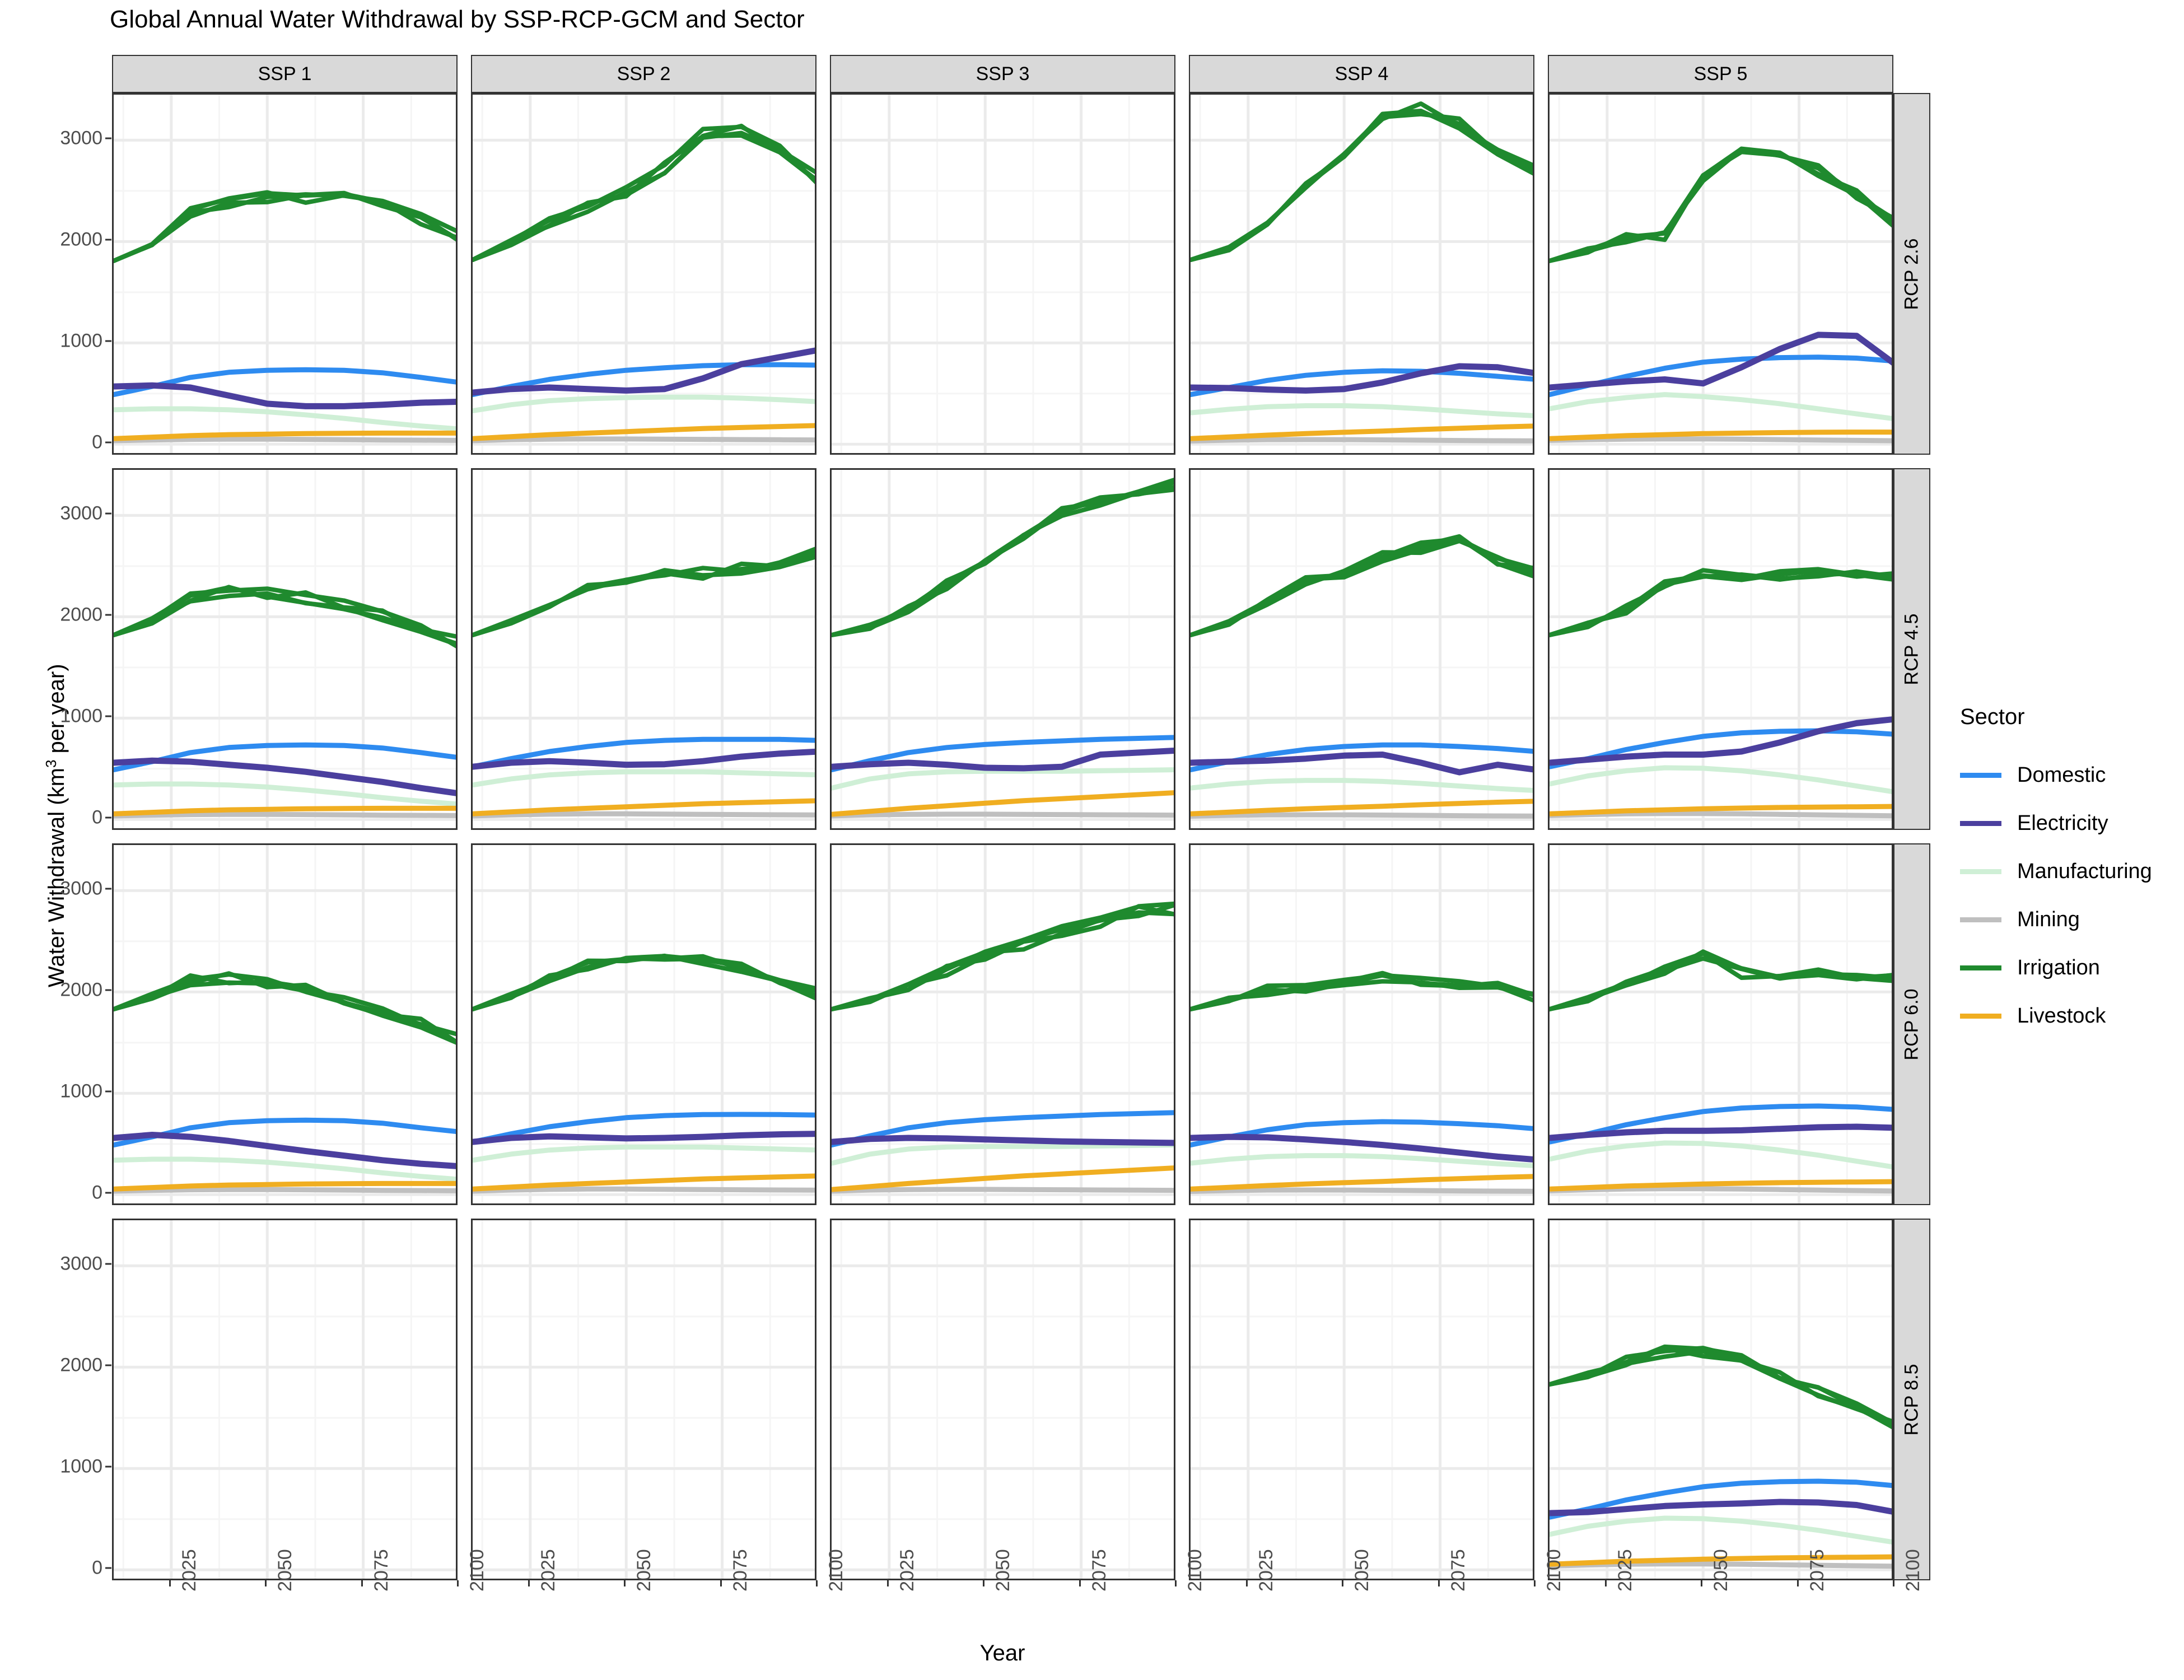  Describe the element at coordinates (2061, 1016) in the screenshot. I see `legend-label: Livestock` at that location.